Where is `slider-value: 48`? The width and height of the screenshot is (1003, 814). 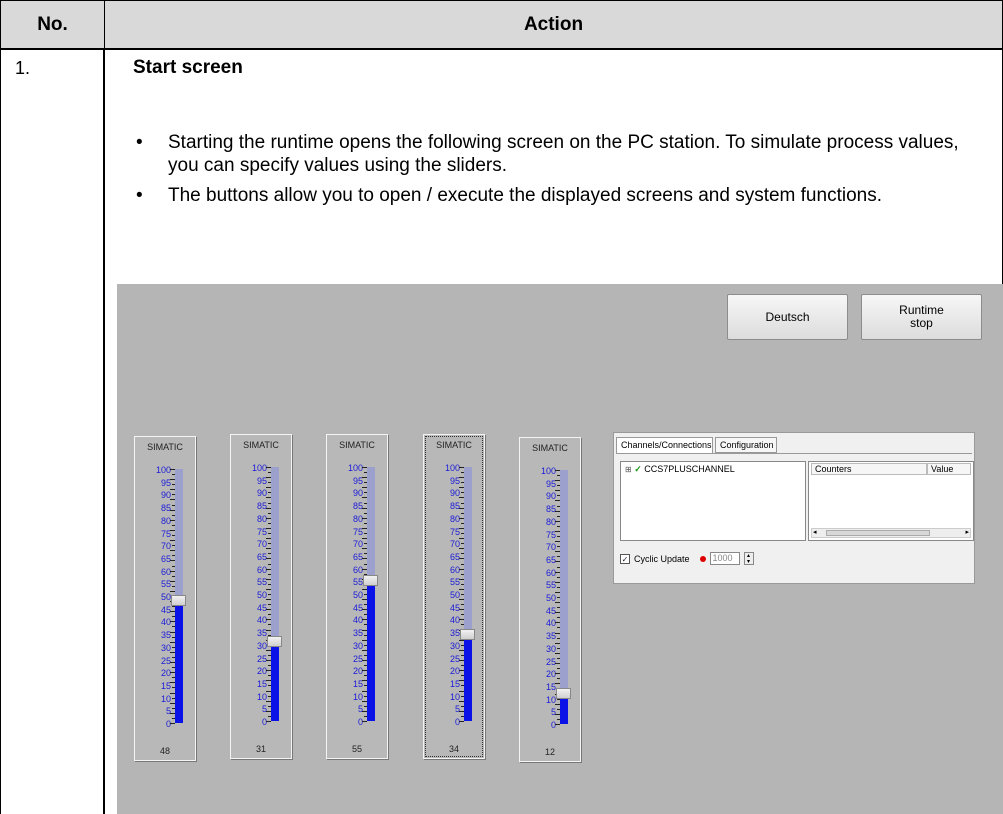
slider-value: 48 is located at coordinates (164, 751).